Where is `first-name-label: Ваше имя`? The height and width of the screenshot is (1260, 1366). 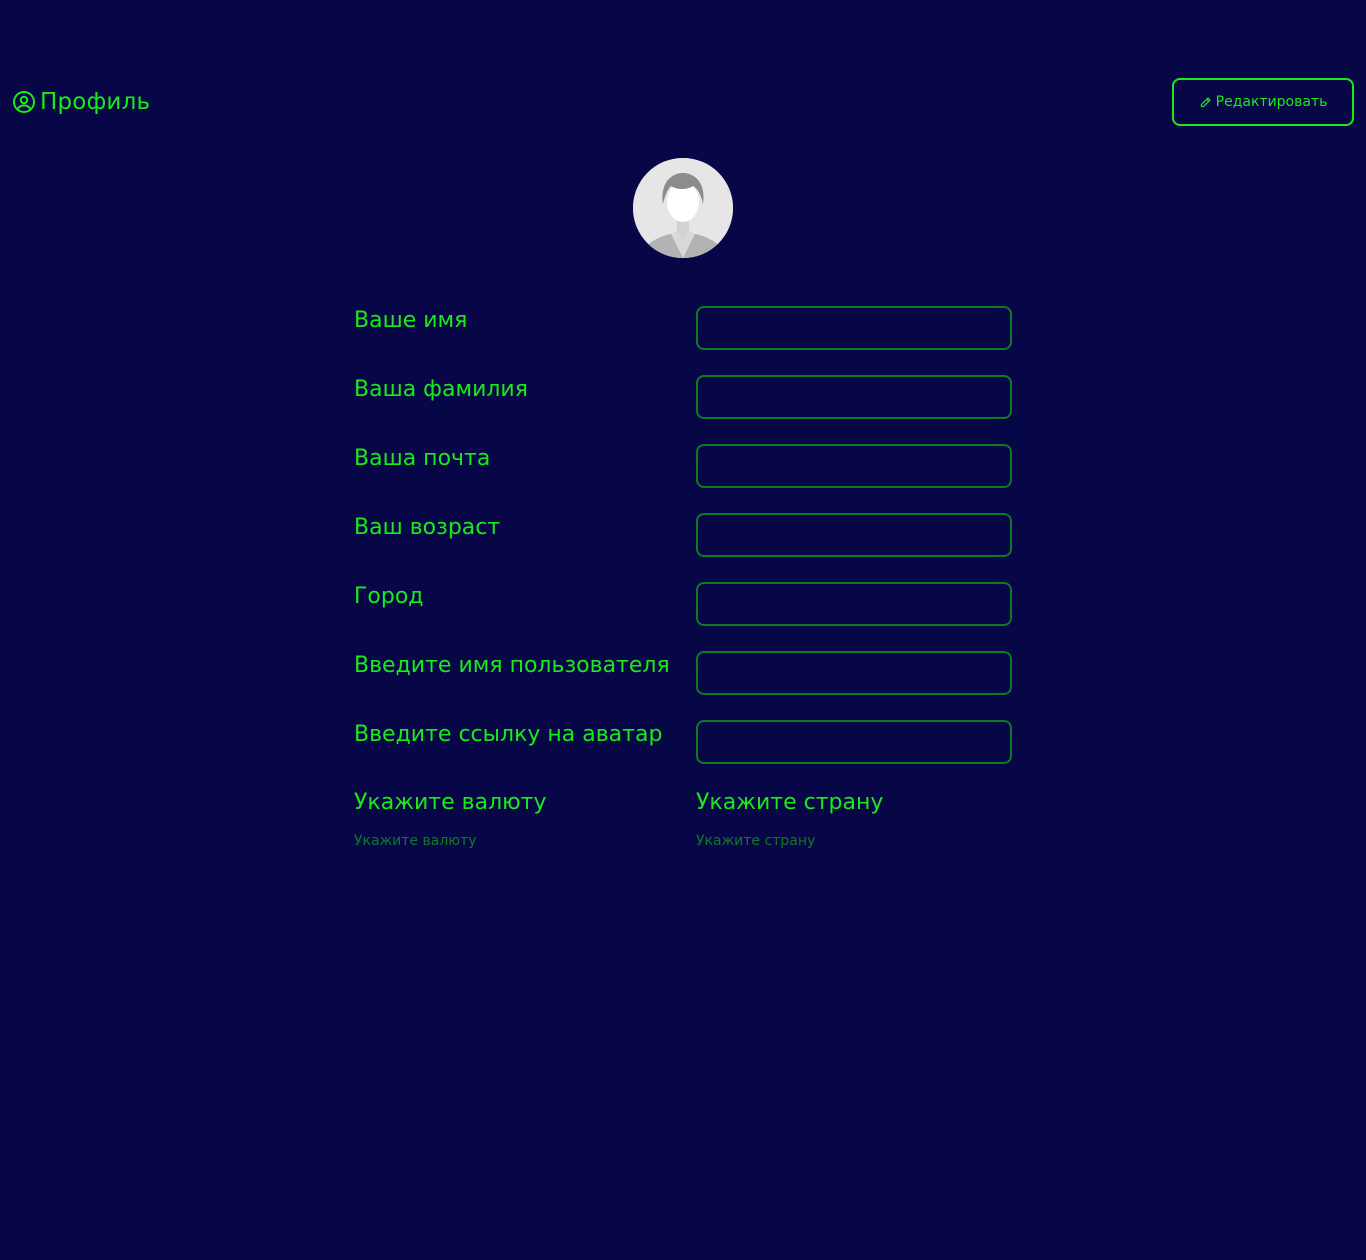 first-name-label: Ваше имя is located at coordinates (411, 320).